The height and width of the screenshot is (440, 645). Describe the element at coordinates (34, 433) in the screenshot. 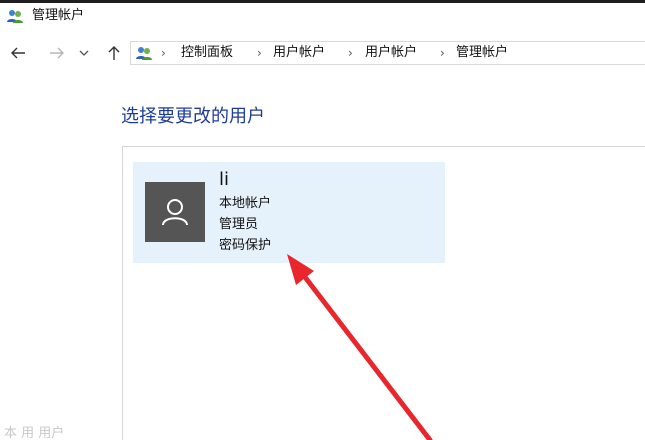

I see `faint-background-text: 本 用 用户` at that location.